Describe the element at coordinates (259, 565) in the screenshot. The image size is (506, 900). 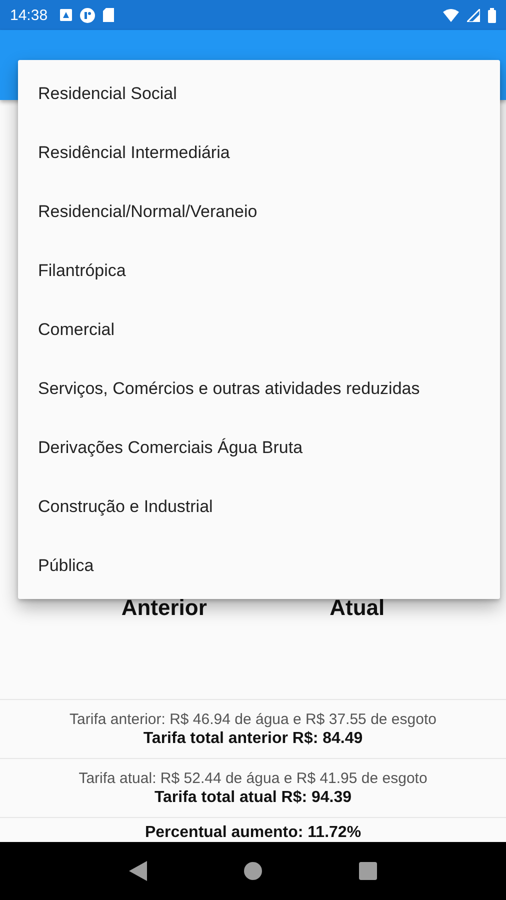
I see `menu-item: Pública` at that location.